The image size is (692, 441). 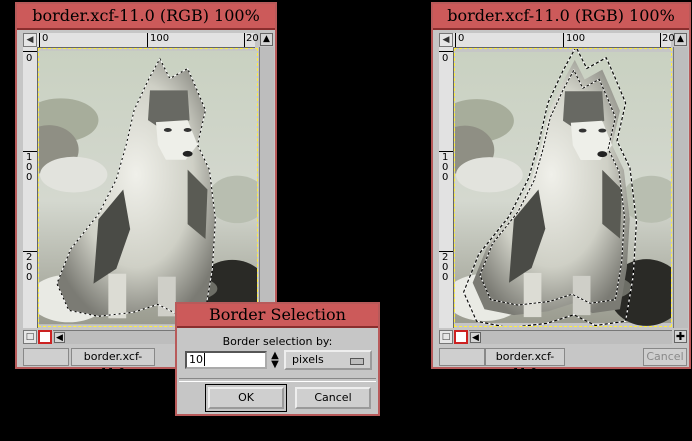 I want to click on ok-button-frame: OK, so click(x=246, y=398).